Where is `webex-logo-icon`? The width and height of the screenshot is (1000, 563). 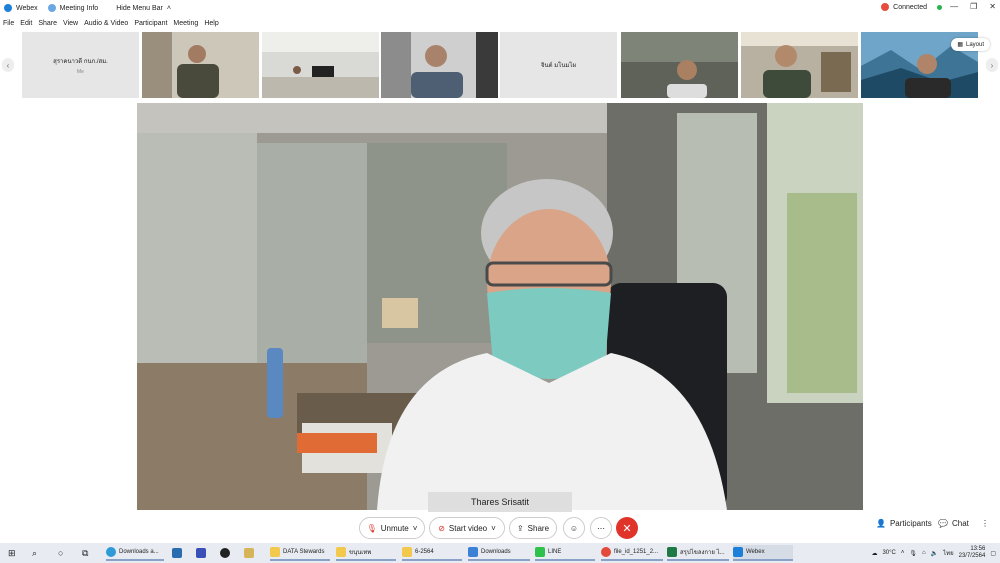 webex-logo-icon is located at coordinates (8, 8).